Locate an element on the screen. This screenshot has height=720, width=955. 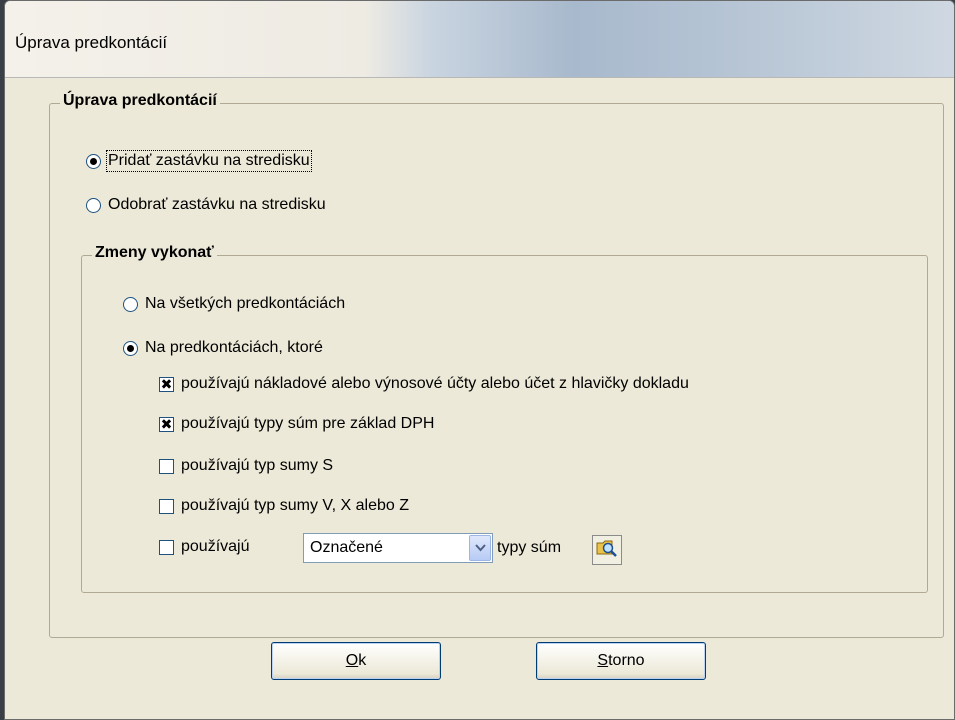
ok-hotkey: O is located at coordinates (352, 660).